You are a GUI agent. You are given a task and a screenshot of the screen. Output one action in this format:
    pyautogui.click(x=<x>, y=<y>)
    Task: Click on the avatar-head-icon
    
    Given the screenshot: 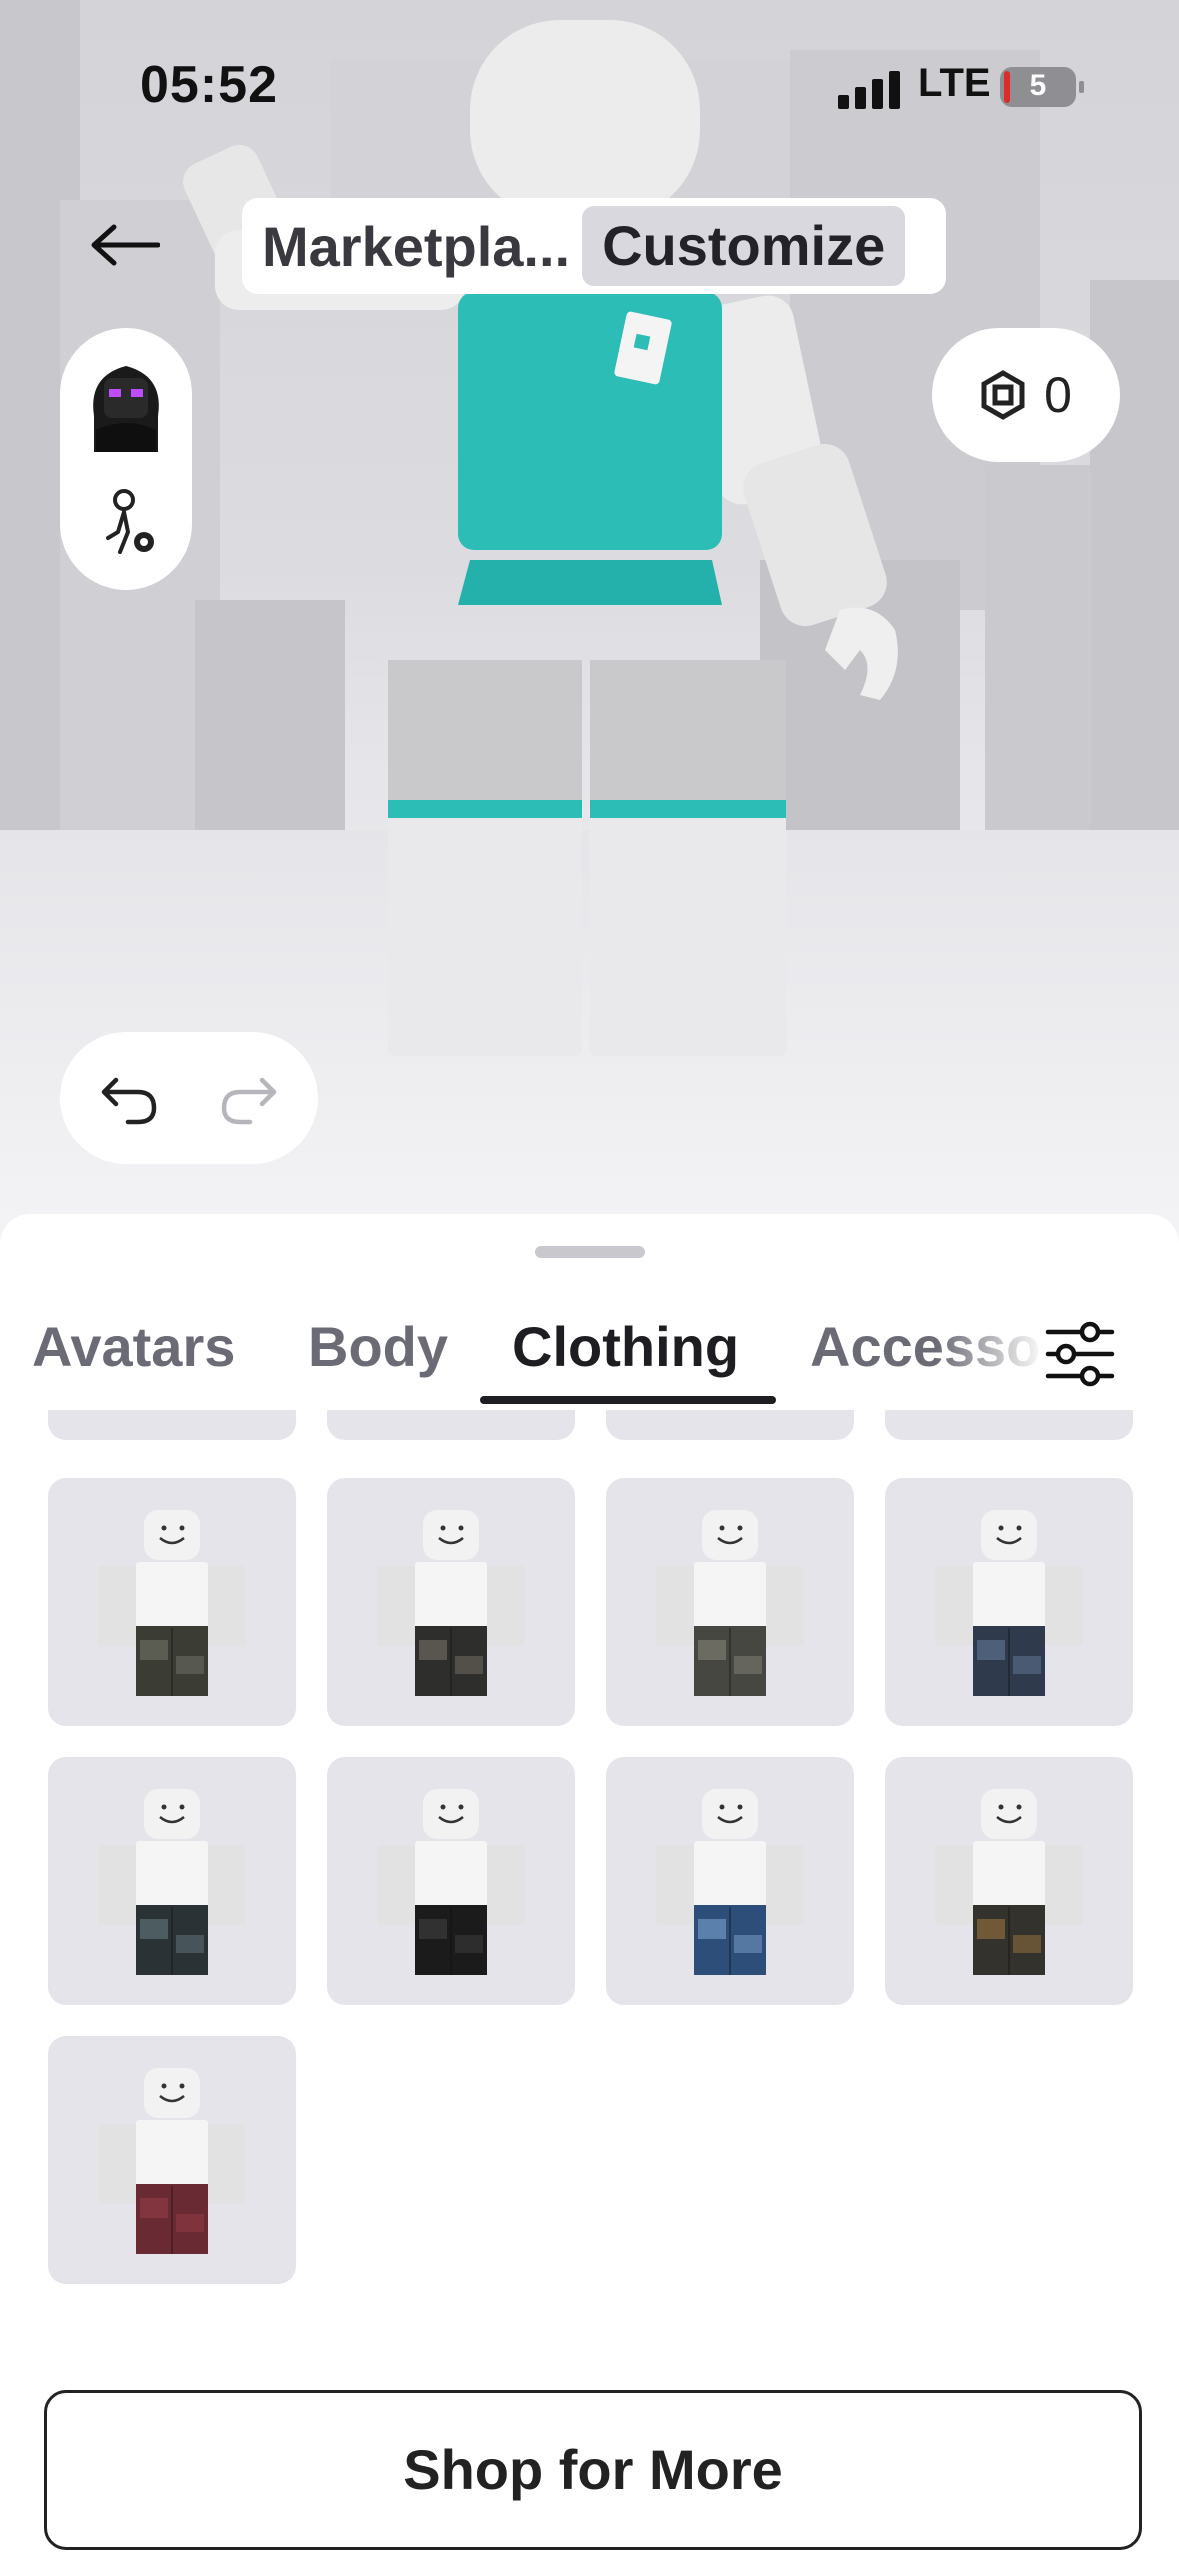 What is the action you would take?
    pyautogui.click(x=126, y=409)
    